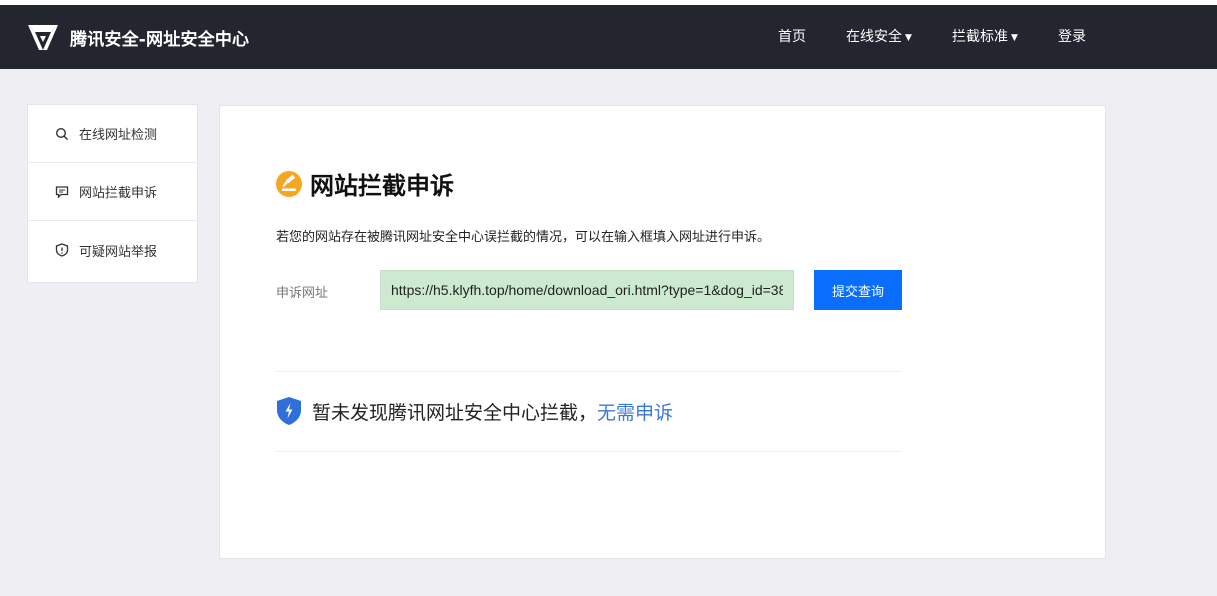  I want to click on nav-login: 登录, so click(1072, 37).